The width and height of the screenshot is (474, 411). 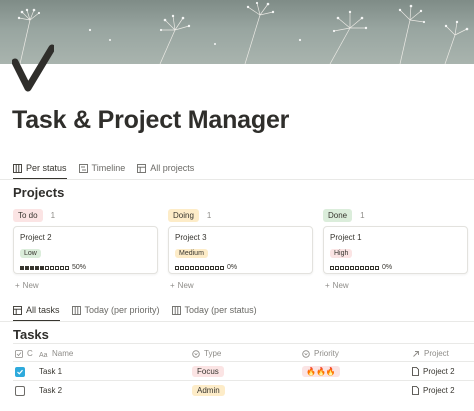 What do you see at coordinates (108, 168) in the screenshot?
I see `tab-label: Timeline` at bounding box center [108, 168].